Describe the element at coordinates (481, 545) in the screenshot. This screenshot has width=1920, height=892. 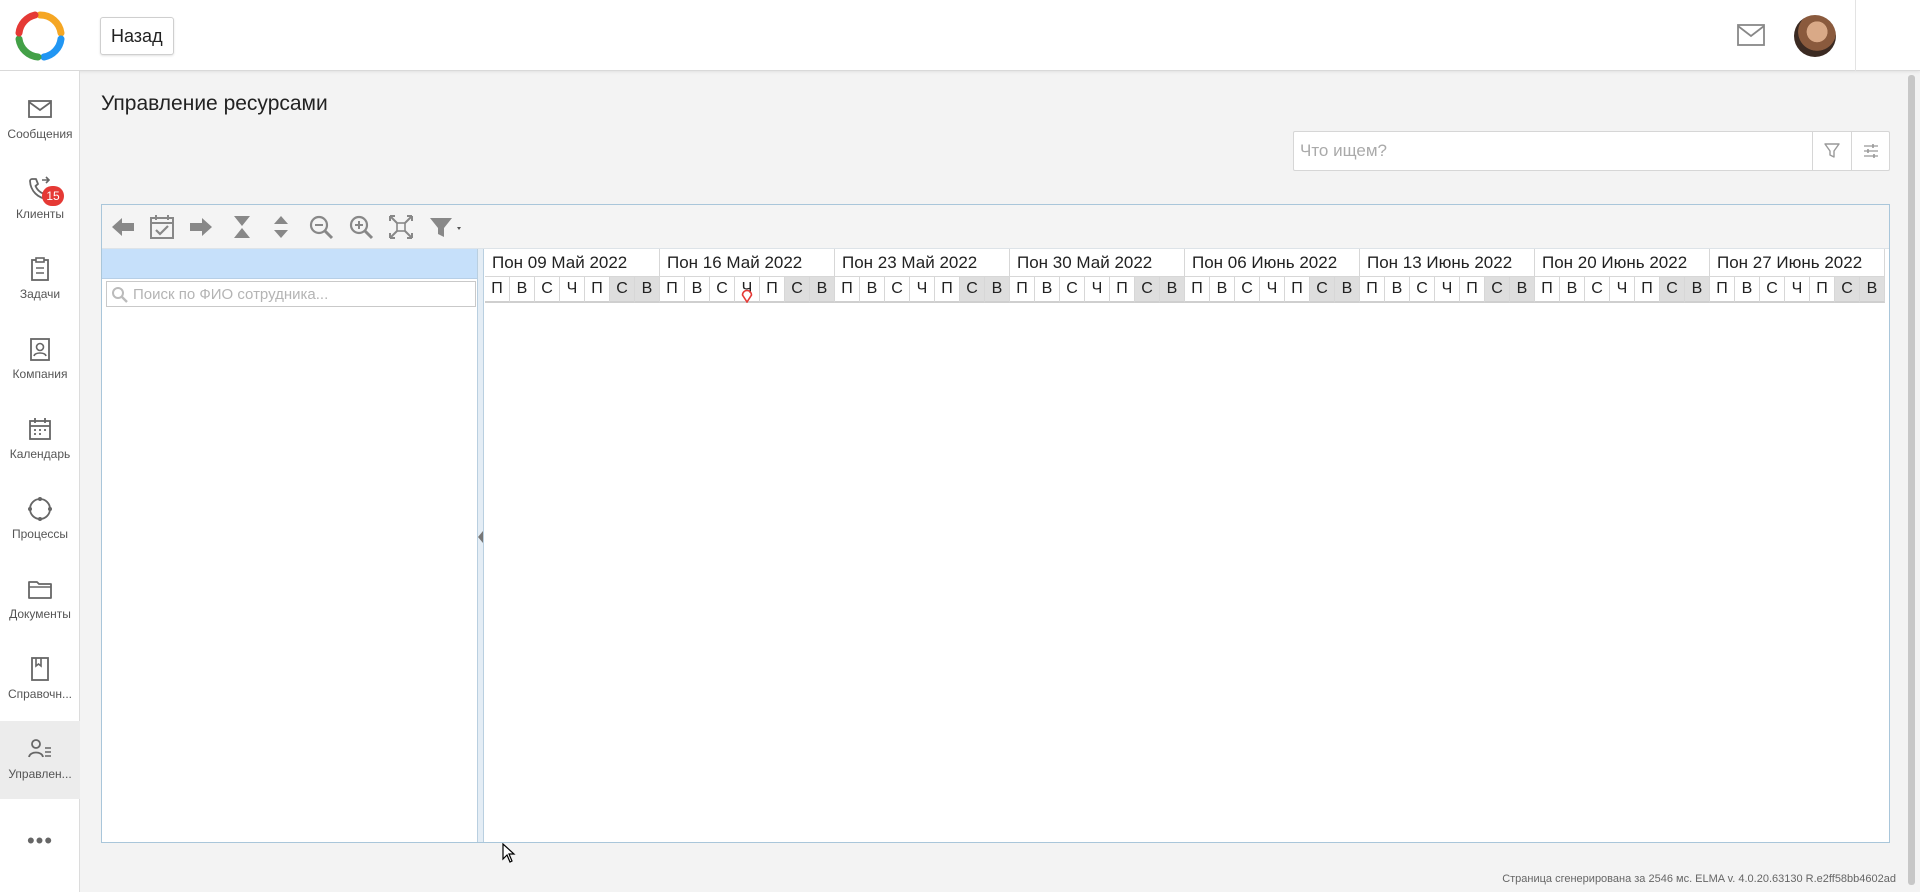
I see `pane-splitter` at that location.